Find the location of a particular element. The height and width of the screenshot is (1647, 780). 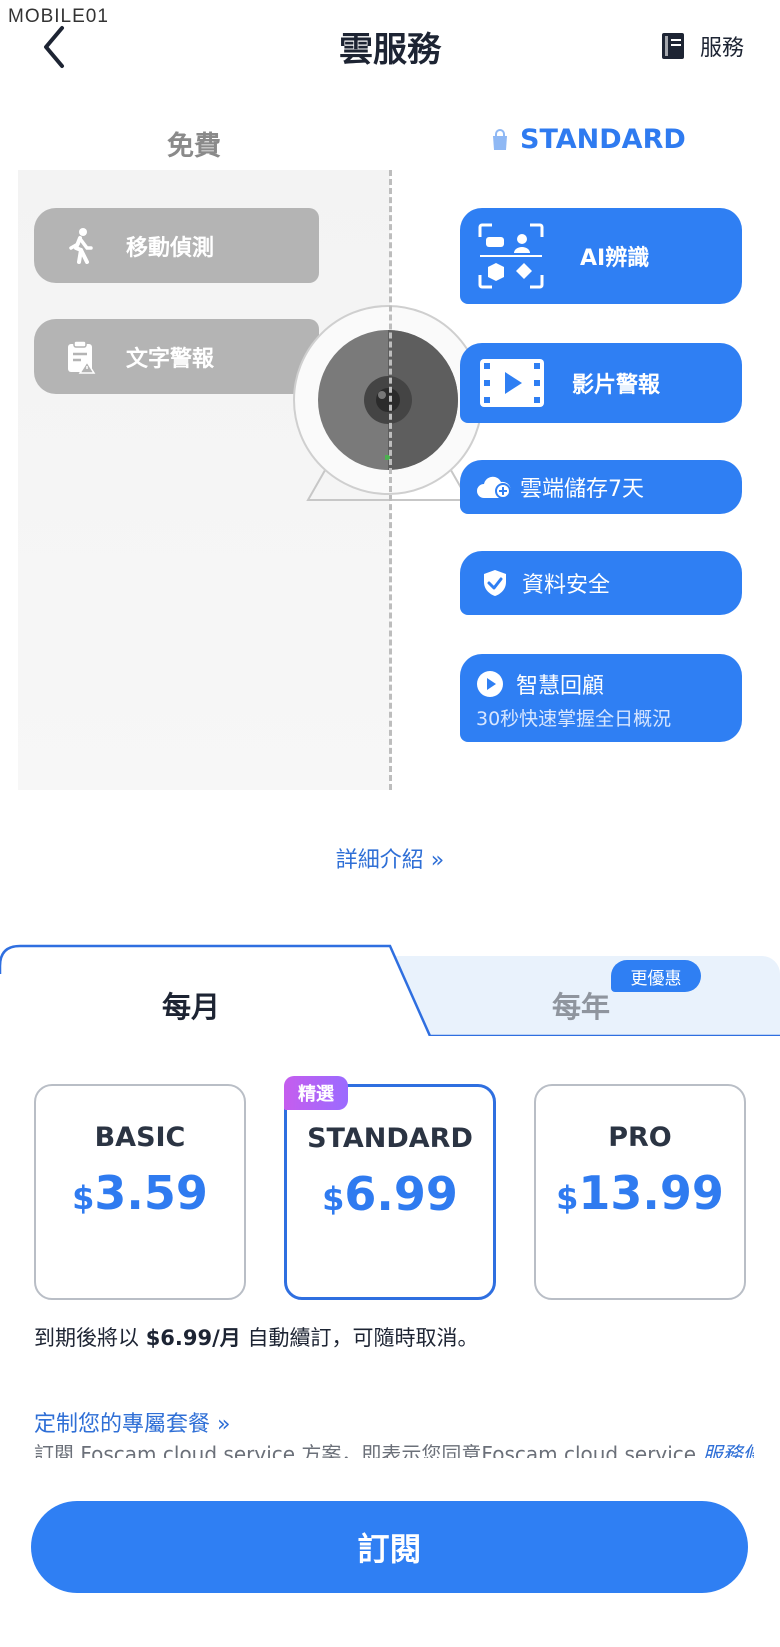

plan-name: BASIC is located at coordinates (140, 1137).